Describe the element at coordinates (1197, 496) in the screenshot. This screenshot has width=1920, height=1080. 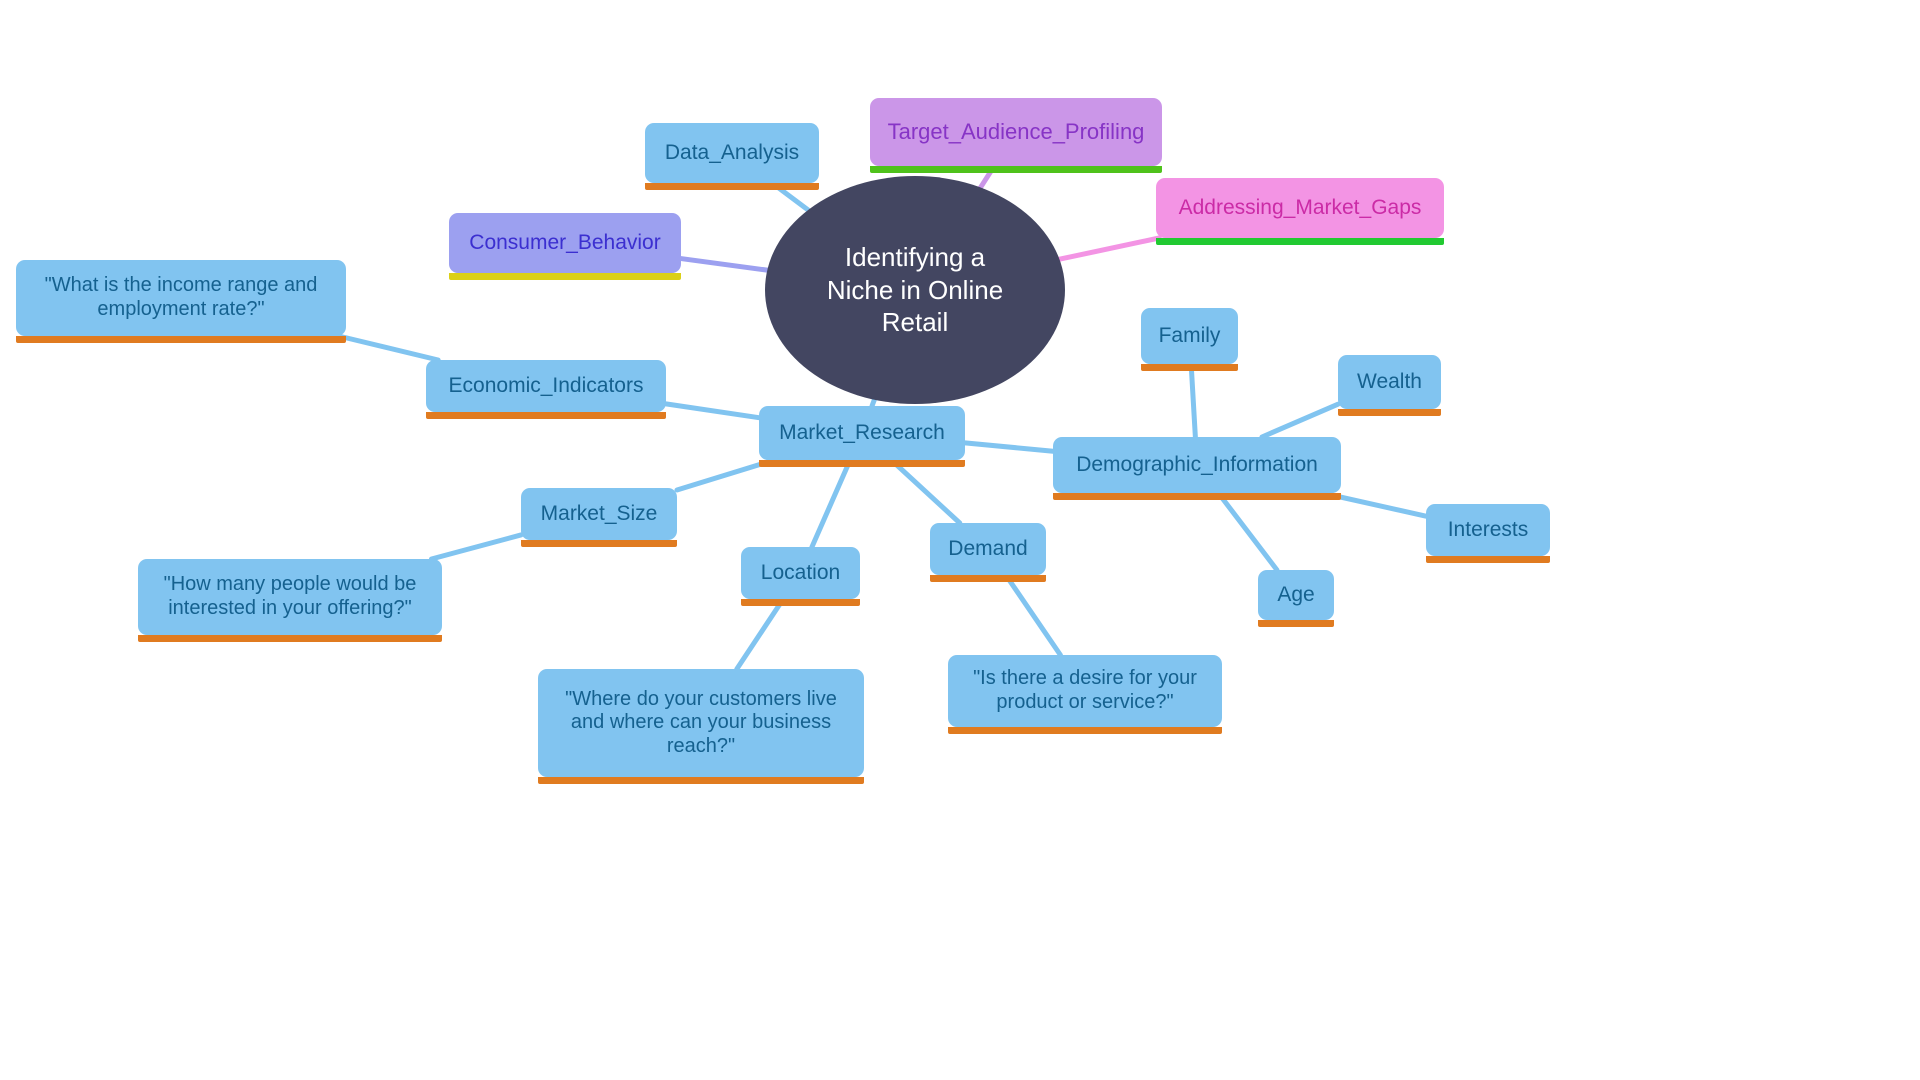
I see `node-accent-underline-demographic_info` at that location.